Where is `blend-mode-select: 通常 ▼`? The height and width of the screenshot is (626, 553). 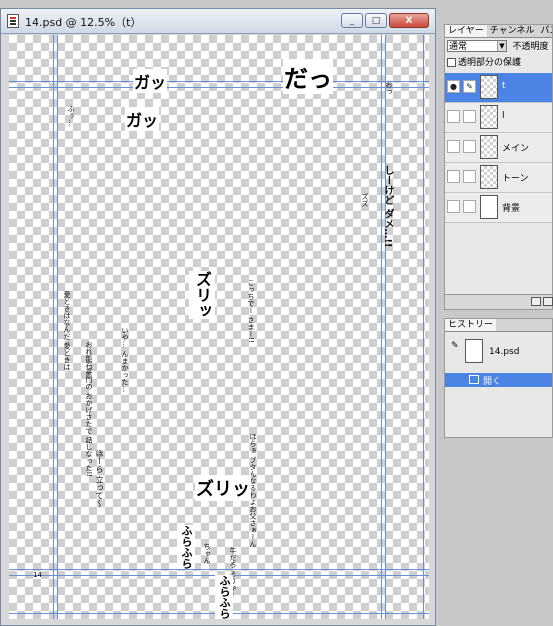
blend-mode-select: 通常 ▼ is located at coordinates (477, 46).